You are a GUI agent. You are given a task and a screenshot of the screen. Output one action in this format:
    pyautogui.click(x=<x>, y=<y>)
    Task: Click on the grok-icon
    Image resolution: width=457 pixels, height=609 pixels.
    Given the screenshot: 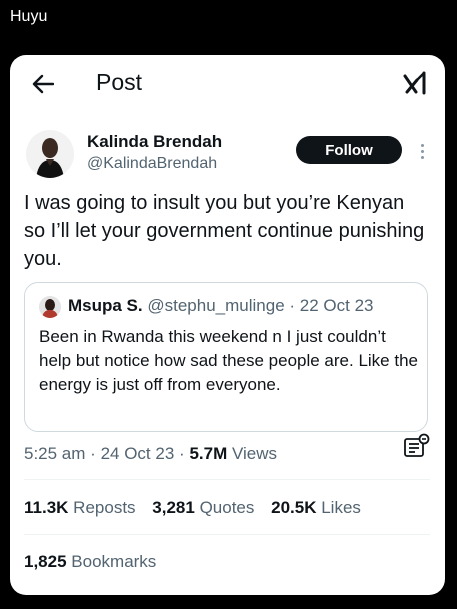 What is the action you would take?
    pyautogui.click(x=414, y=83)
    